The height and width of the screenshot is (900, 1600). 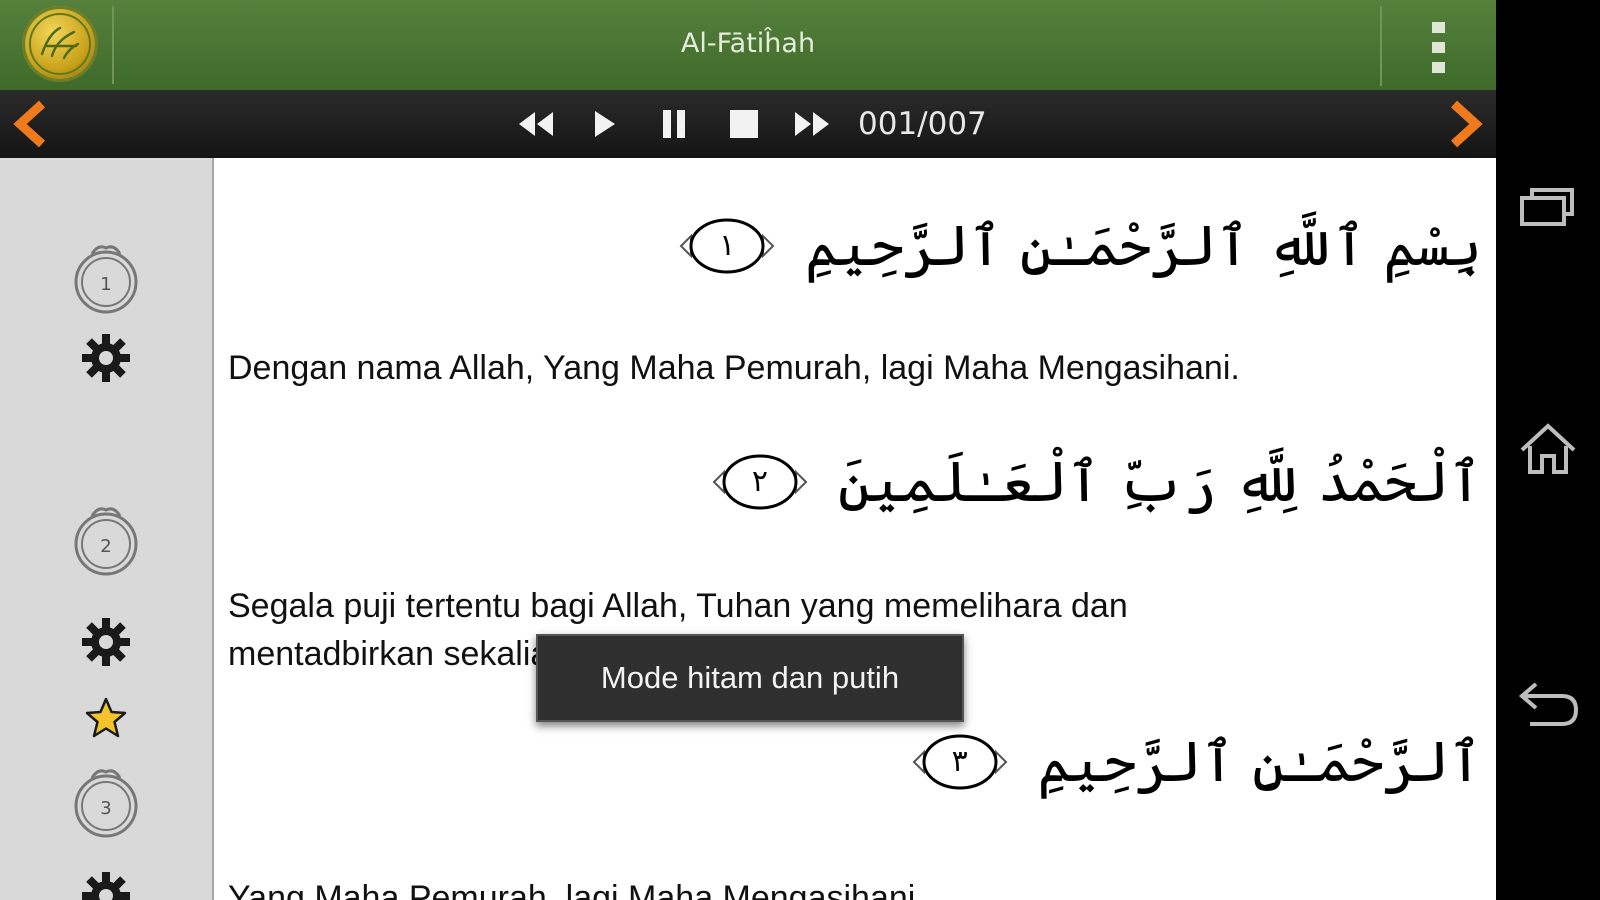 I want to click on verse-arabic: ٱلْحَمْدُ لِلَّهِ رَبِّ ٱلْعَـٰلَمِينَ ٢, so click(x=1095, y=482).